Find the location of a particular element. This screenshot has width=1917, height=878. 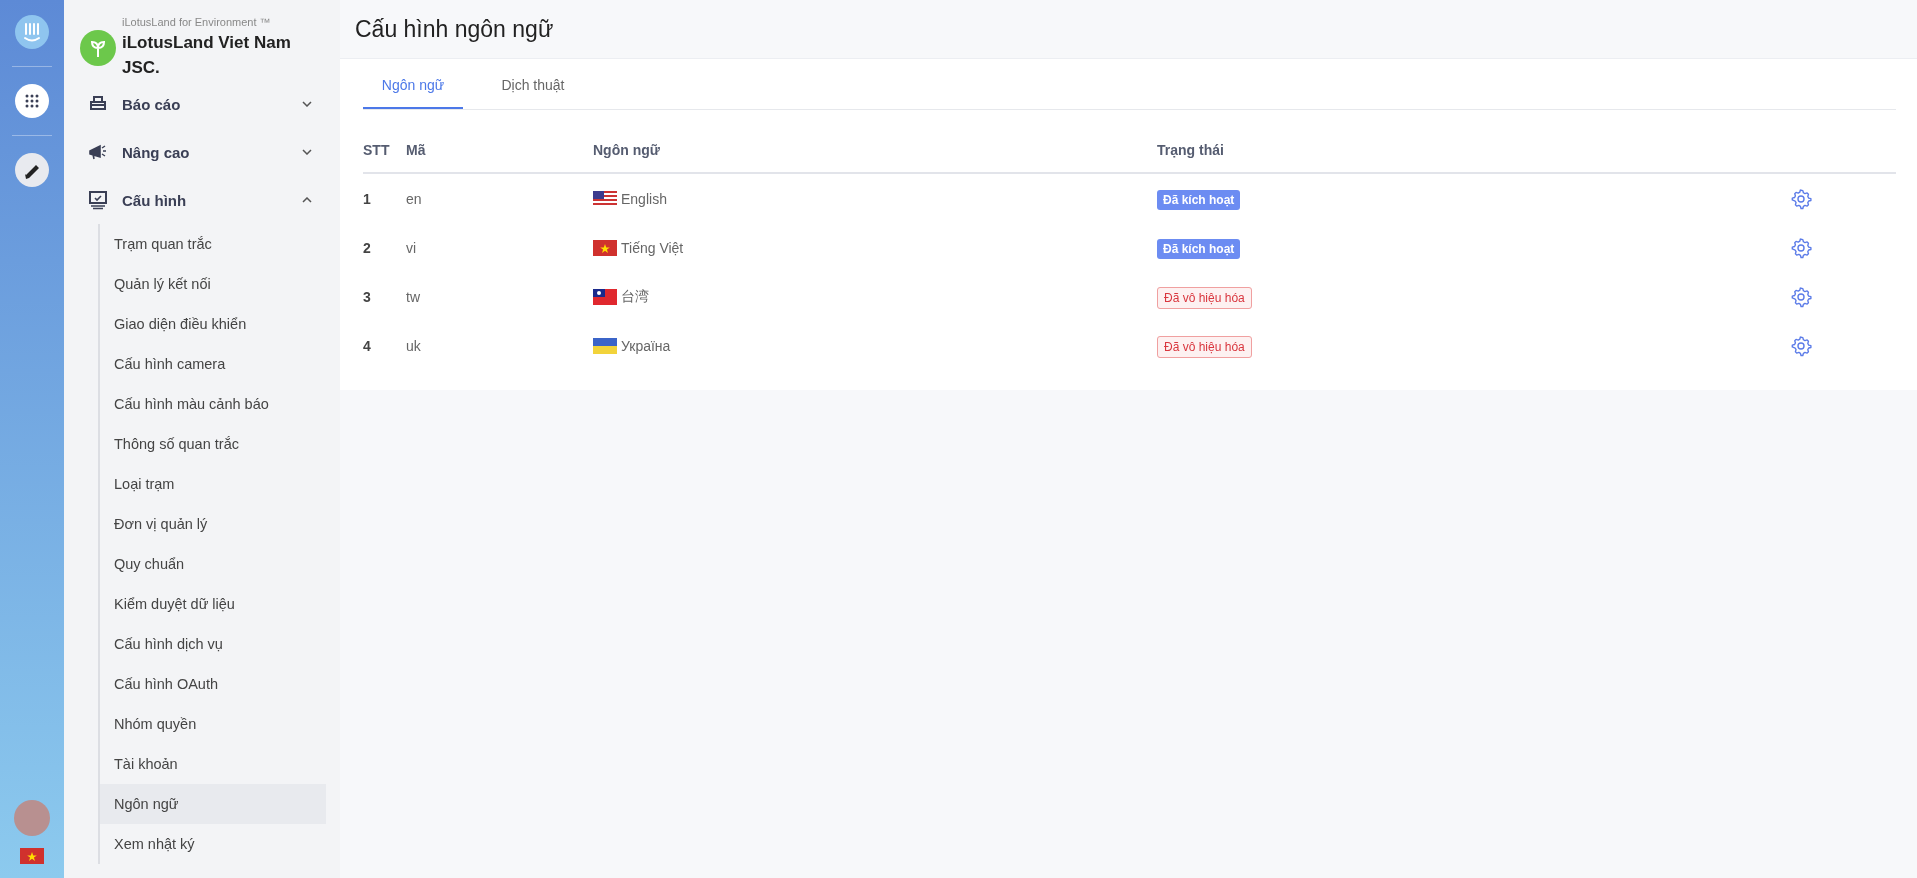

tab: Dịch thuật is located at coordinates (533, 87).